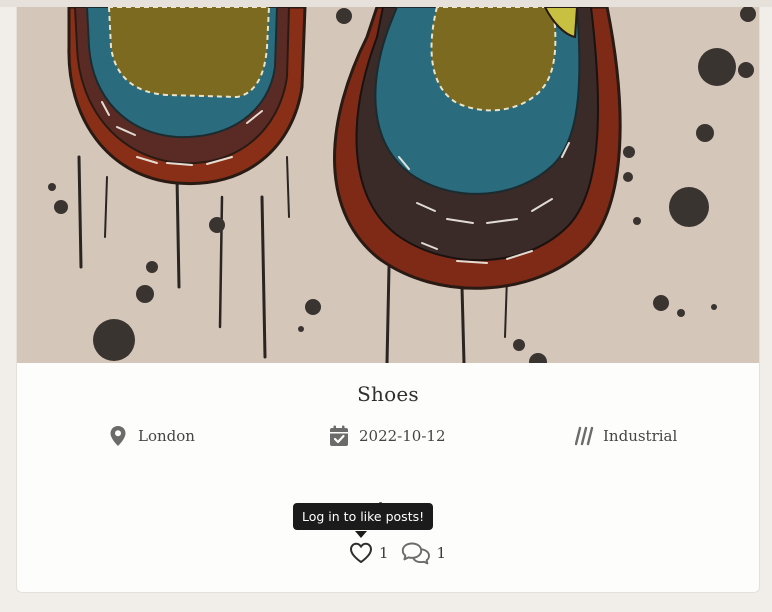  What do you see at coordinates (640, 436) in the screenshot?
I see `style-label: Industrial` at bounding box center [640, 436].